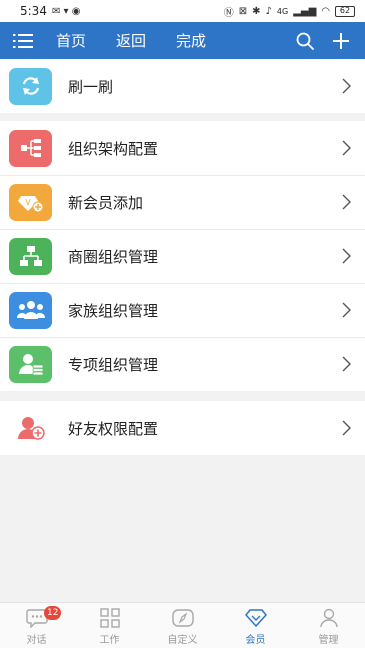 The image size is (365, 648). I want to click on tab-label: 会员, so click(255, 640).